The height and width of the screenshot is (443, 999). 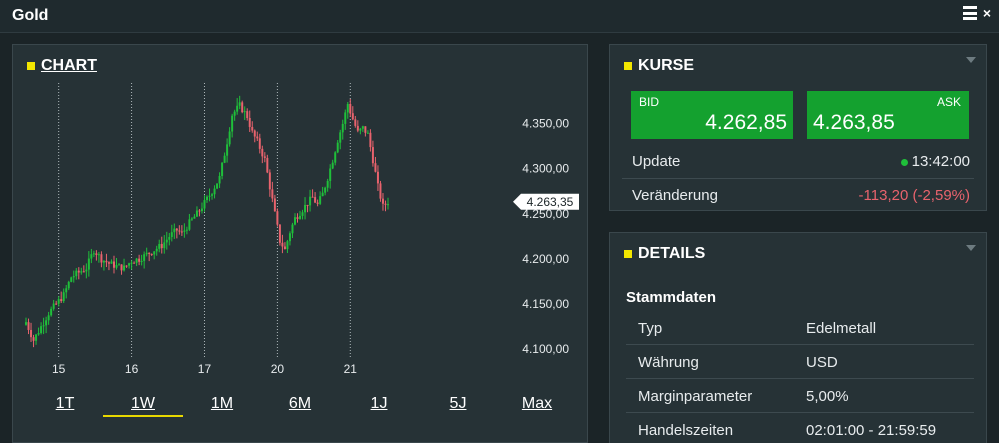 What do you see at coordinates (30, 15) in the screenshot?
I see `window-title: Gold` at bounding box center [30, 15].